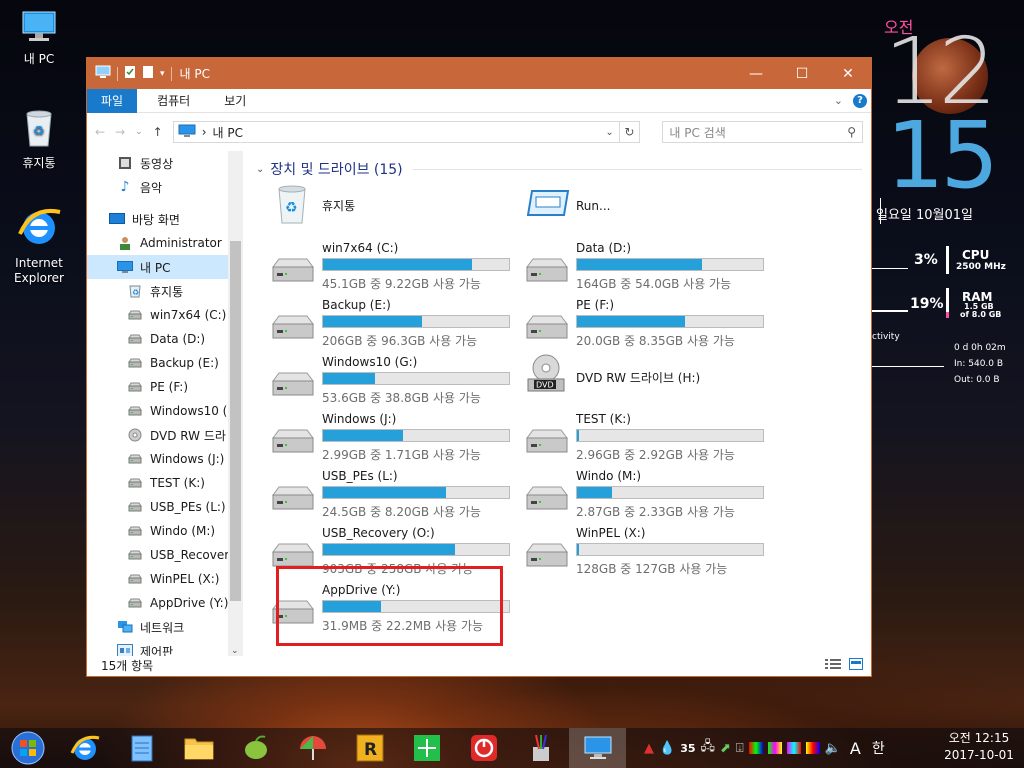  Describe the element at coordinates (649, 748) in the screenshot. I see `tray-arrow-icon: ▲` at that location.